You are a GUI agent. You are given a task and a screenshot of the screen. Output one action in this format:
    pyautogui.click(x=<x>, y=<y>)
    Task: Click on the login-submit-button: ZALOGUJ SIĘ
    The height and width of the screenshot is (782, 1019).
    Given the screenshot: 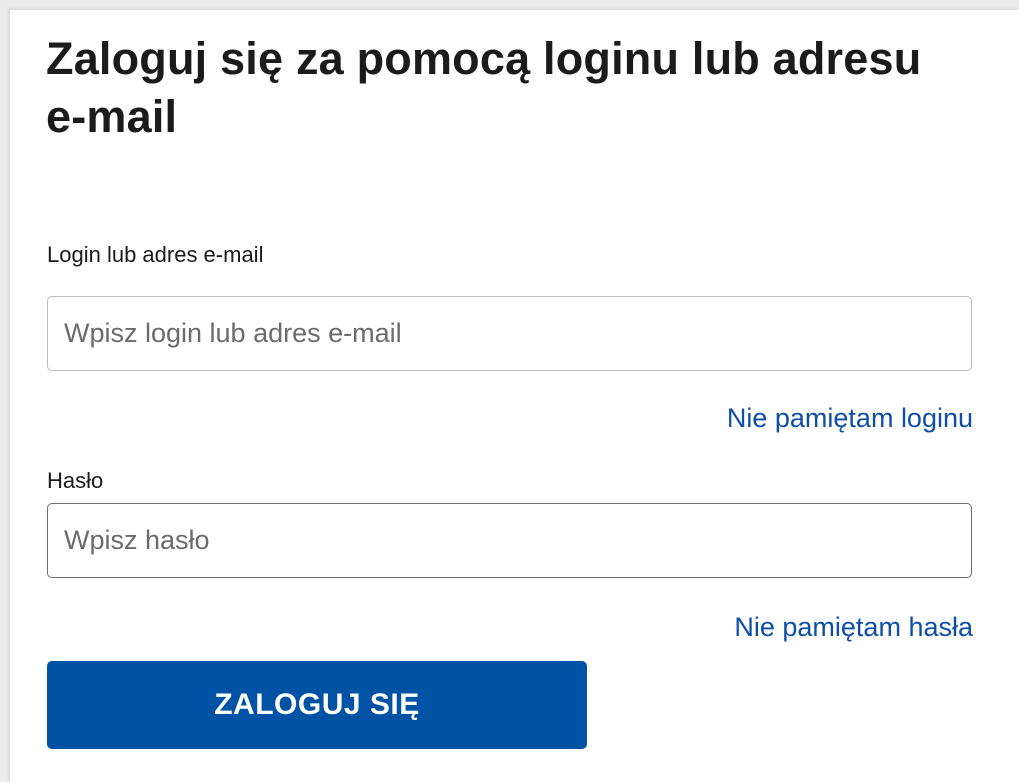 What is the action you would take?
    pyautogui.click(x=317, y=705)
    